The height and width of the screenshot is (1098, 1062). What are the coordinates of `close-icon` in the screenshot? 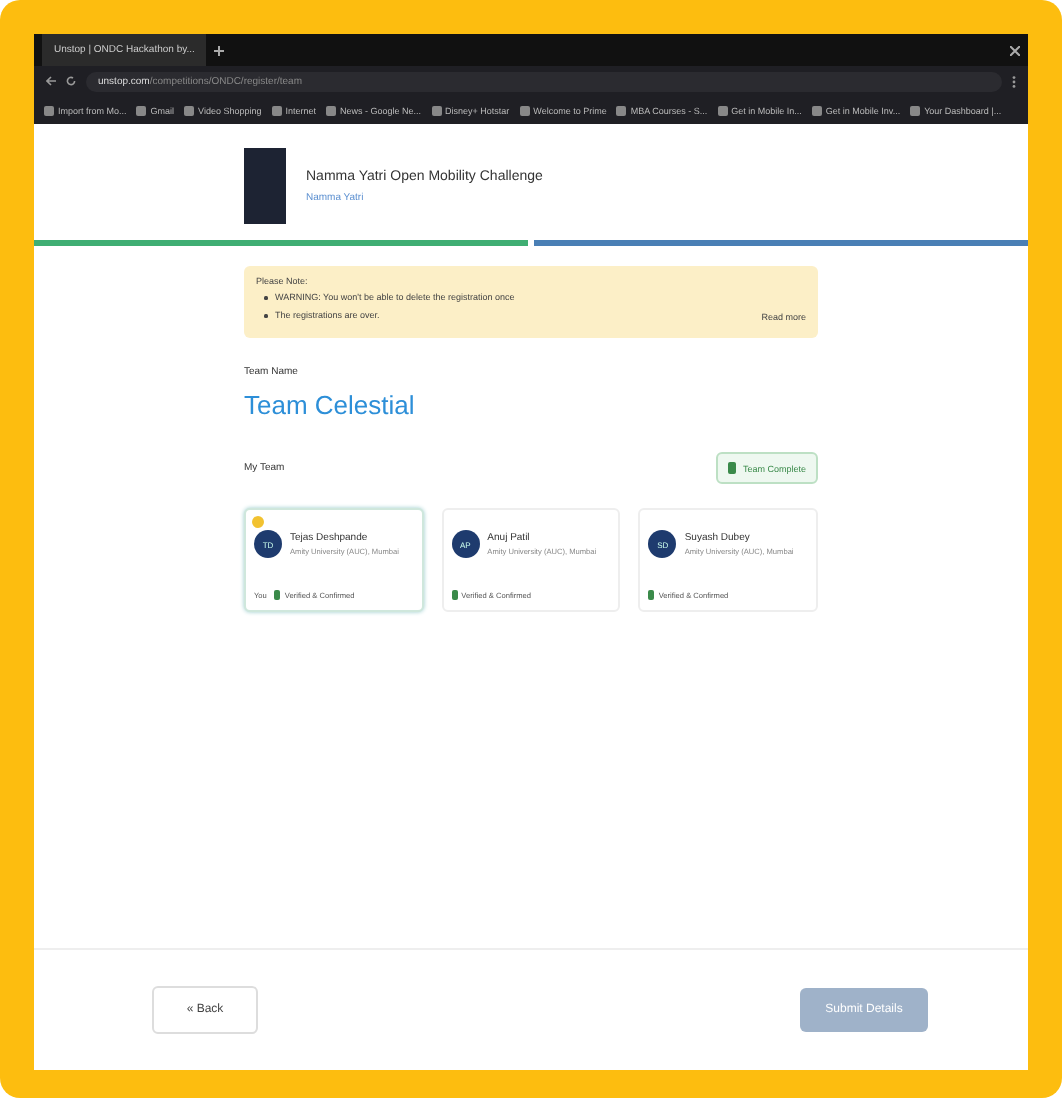 It's located at (1015, 50).